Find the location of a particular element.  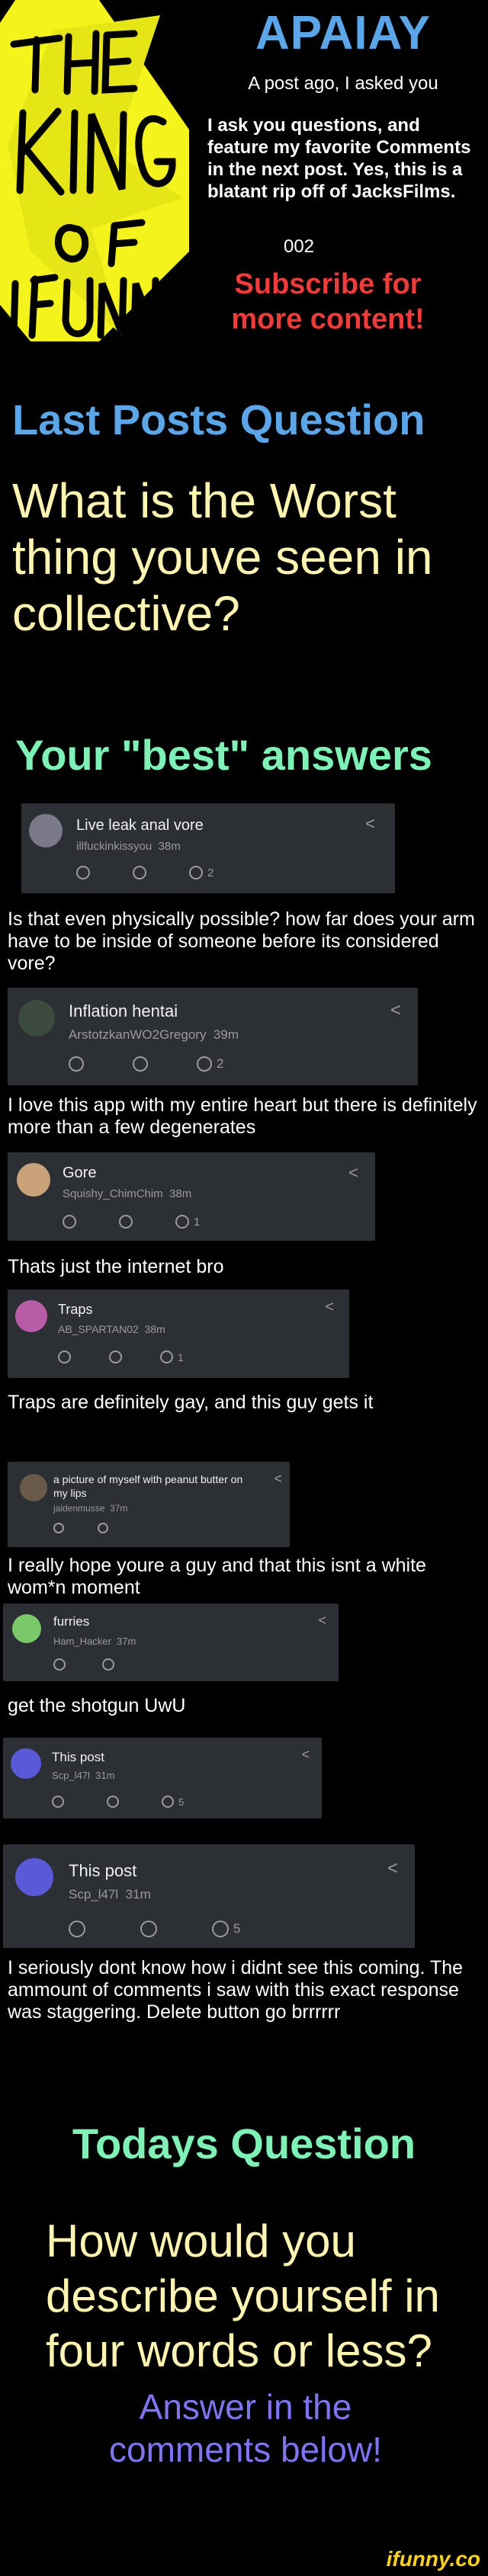

episode-number: 002 is located at coordinates (299, 247).